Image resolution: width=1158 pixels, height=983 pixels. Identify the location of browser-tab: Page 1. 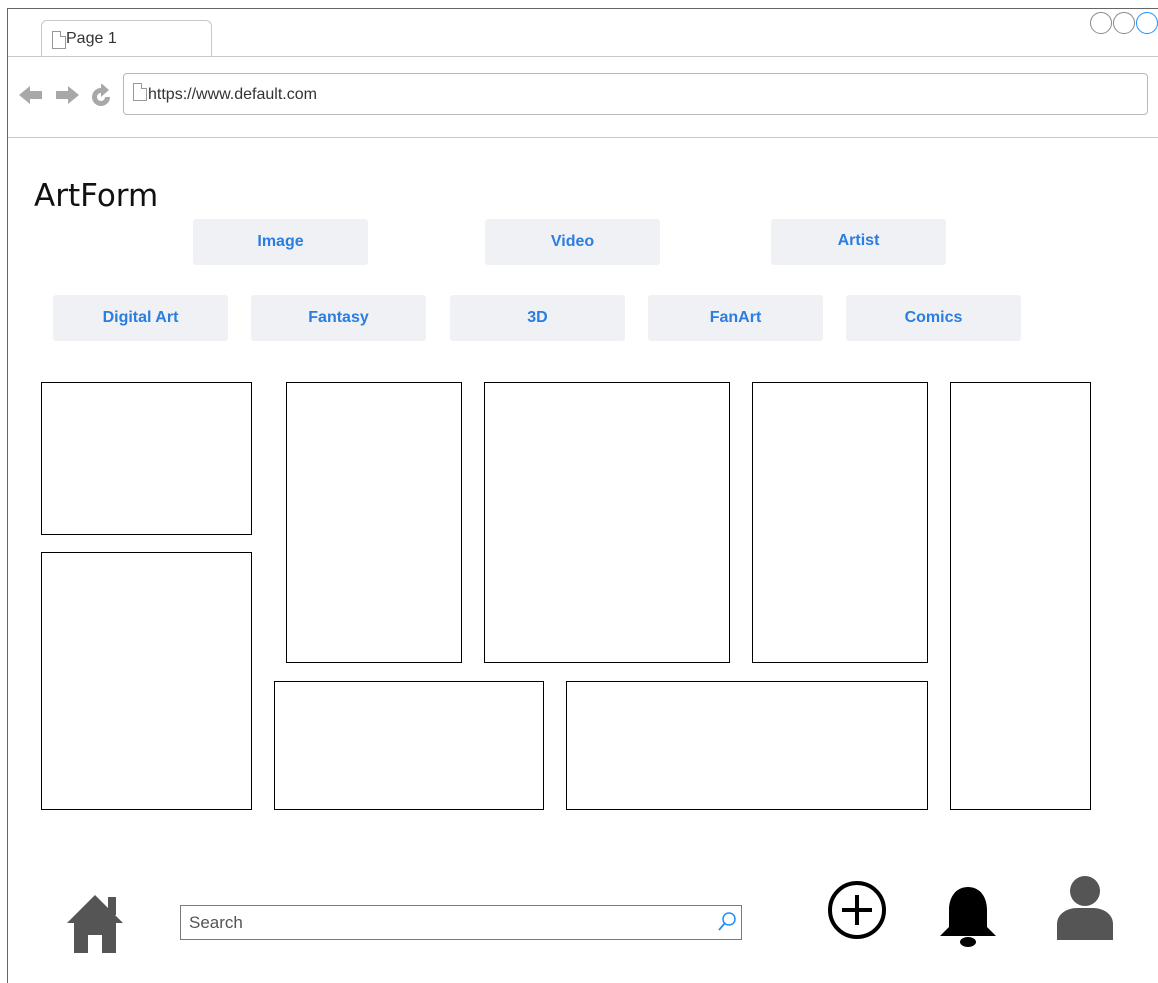
(126, 38).